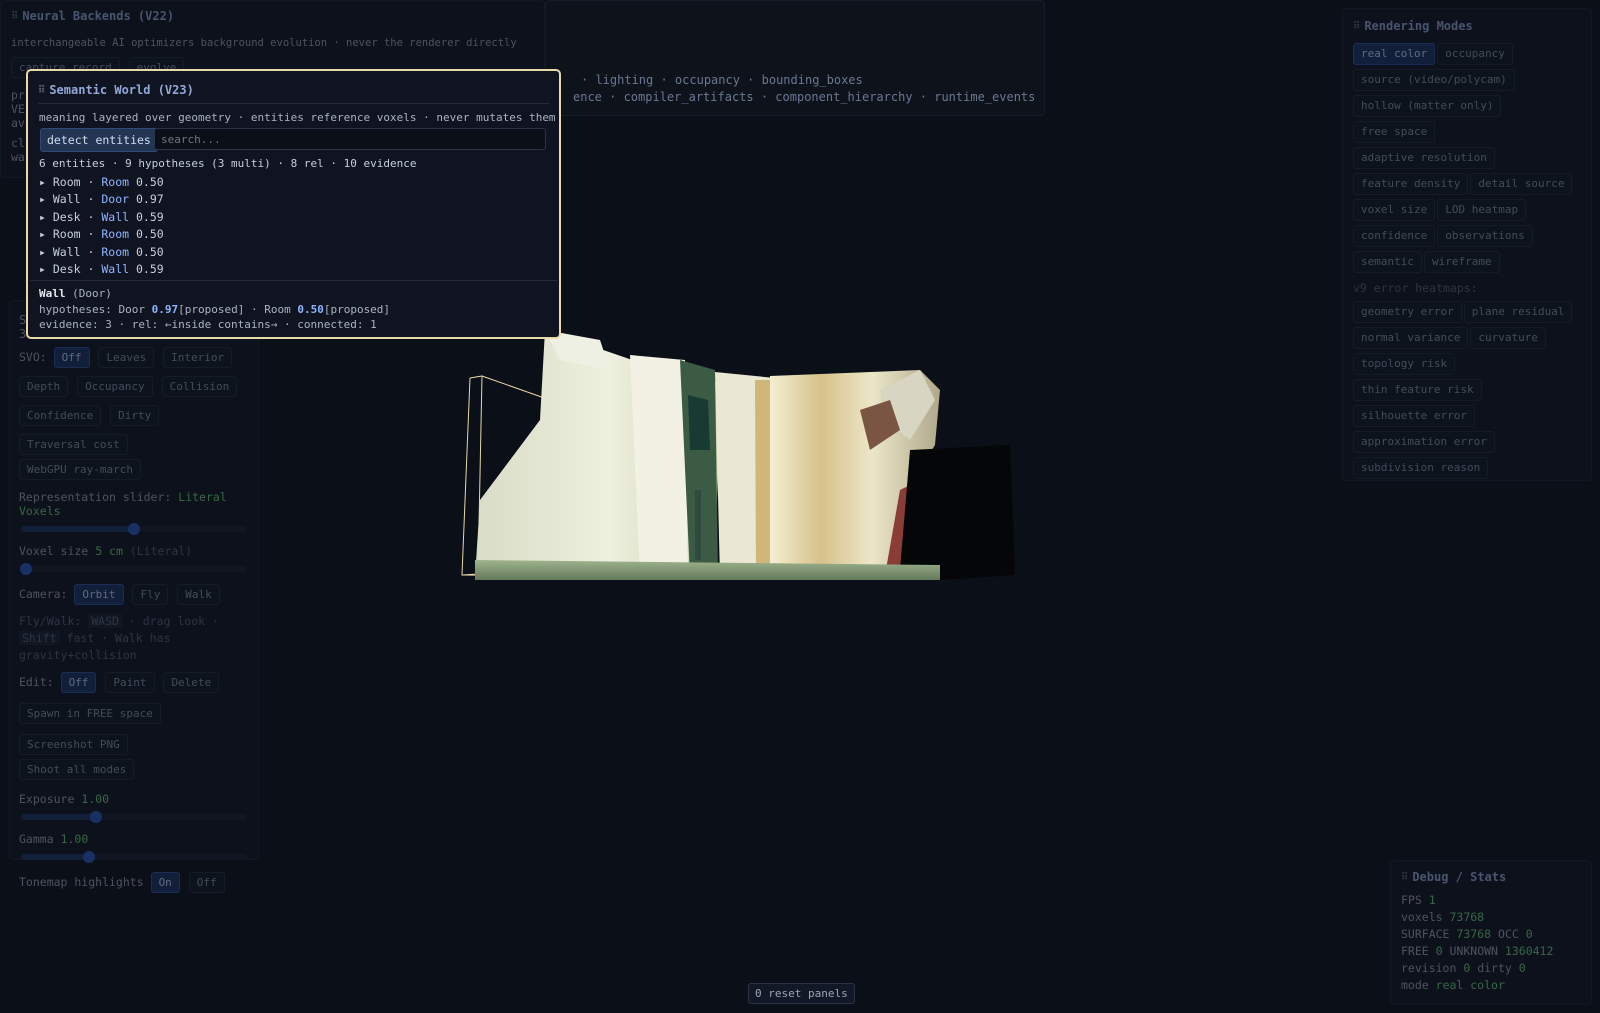 The image size is (1600, 1013). What do you see at coordinates (81, 882) in the screenshot?
I see `tonemap-label: Tonemap highlights` at bounding box center [81, 882].